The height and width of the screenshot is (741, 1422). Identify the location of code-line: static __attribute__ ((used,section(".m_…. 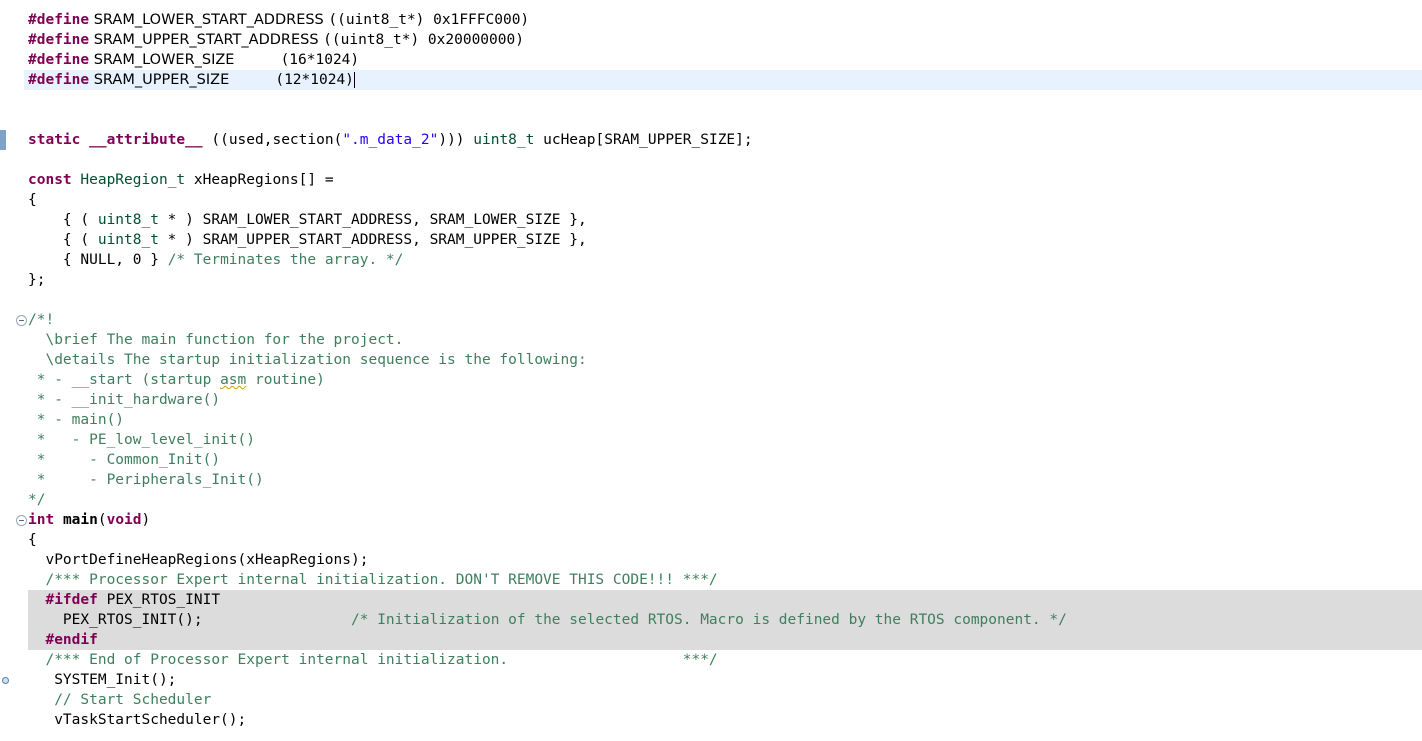
(725, 140).